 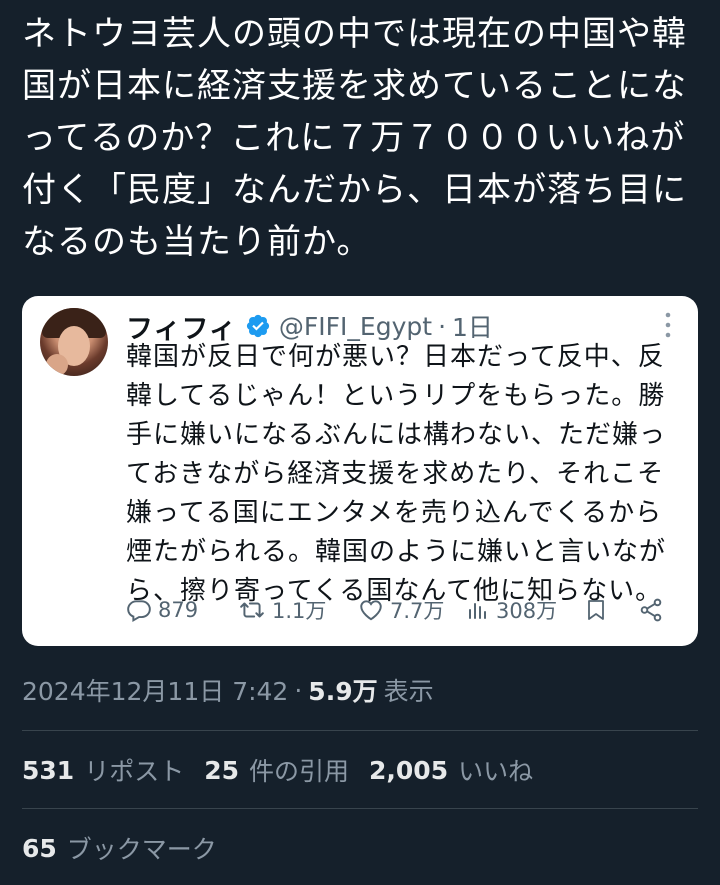 I want to click on tweet-views-label: 表示, so click(x=408, y=691).